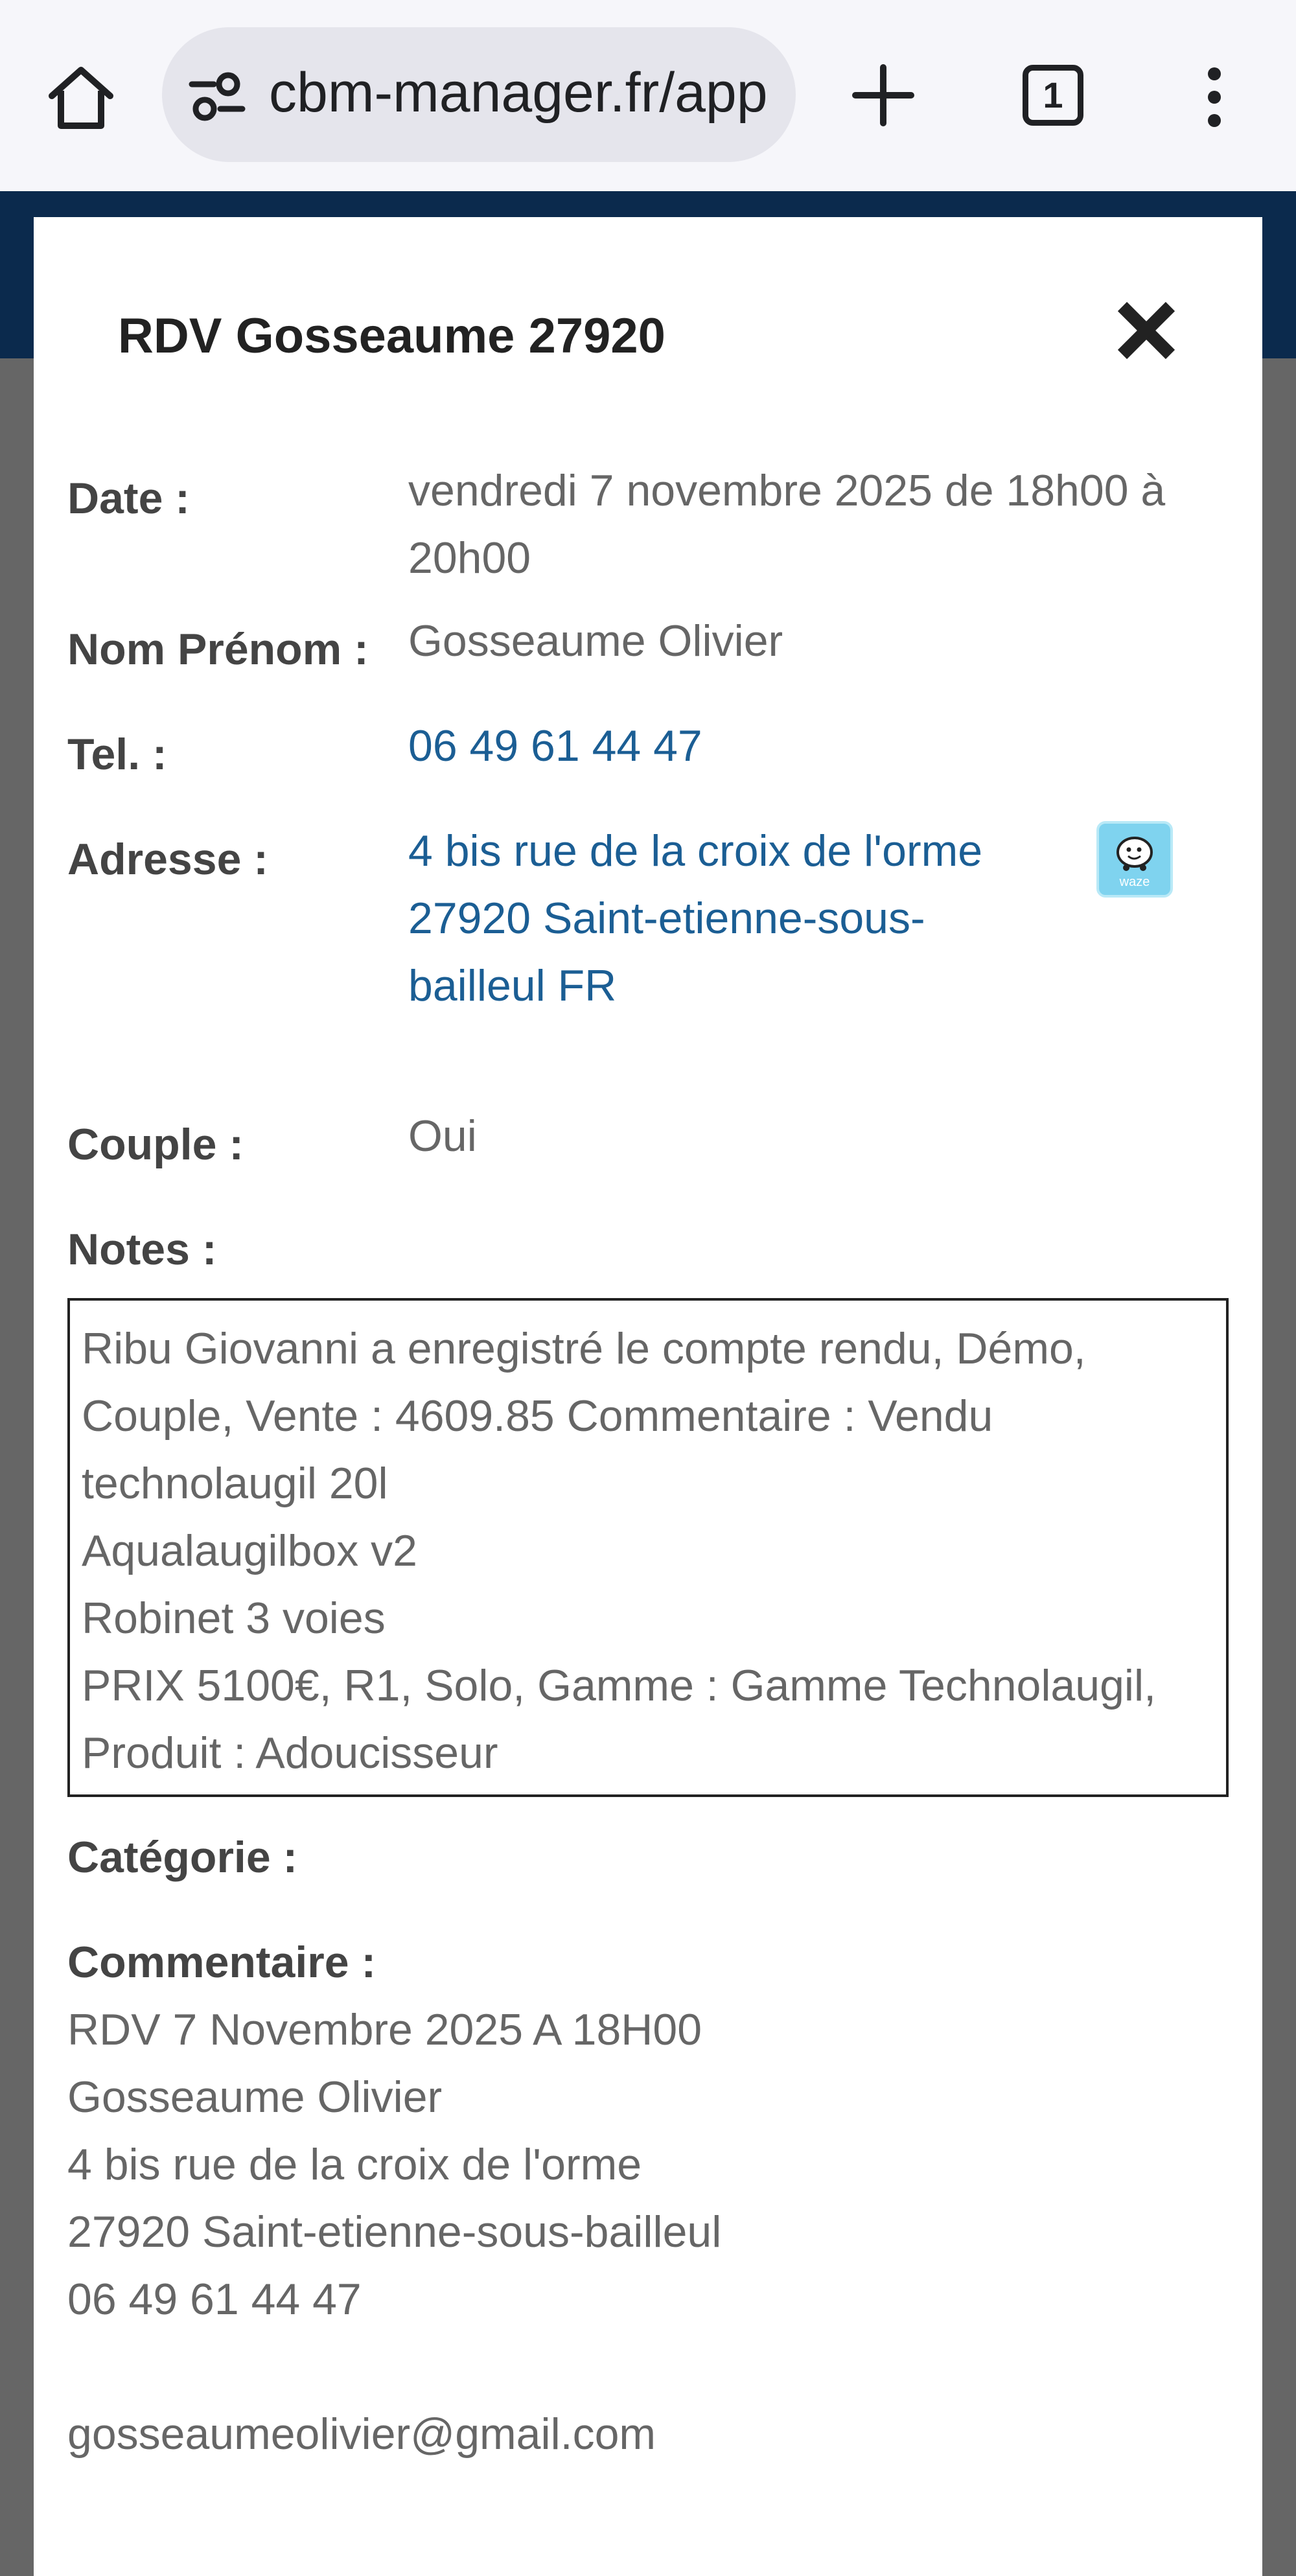 Image resolution: width=1296 pixels, height=2576 pixels. I want to click on notes-line: Robinet 3 voies, so click(234, 1619).